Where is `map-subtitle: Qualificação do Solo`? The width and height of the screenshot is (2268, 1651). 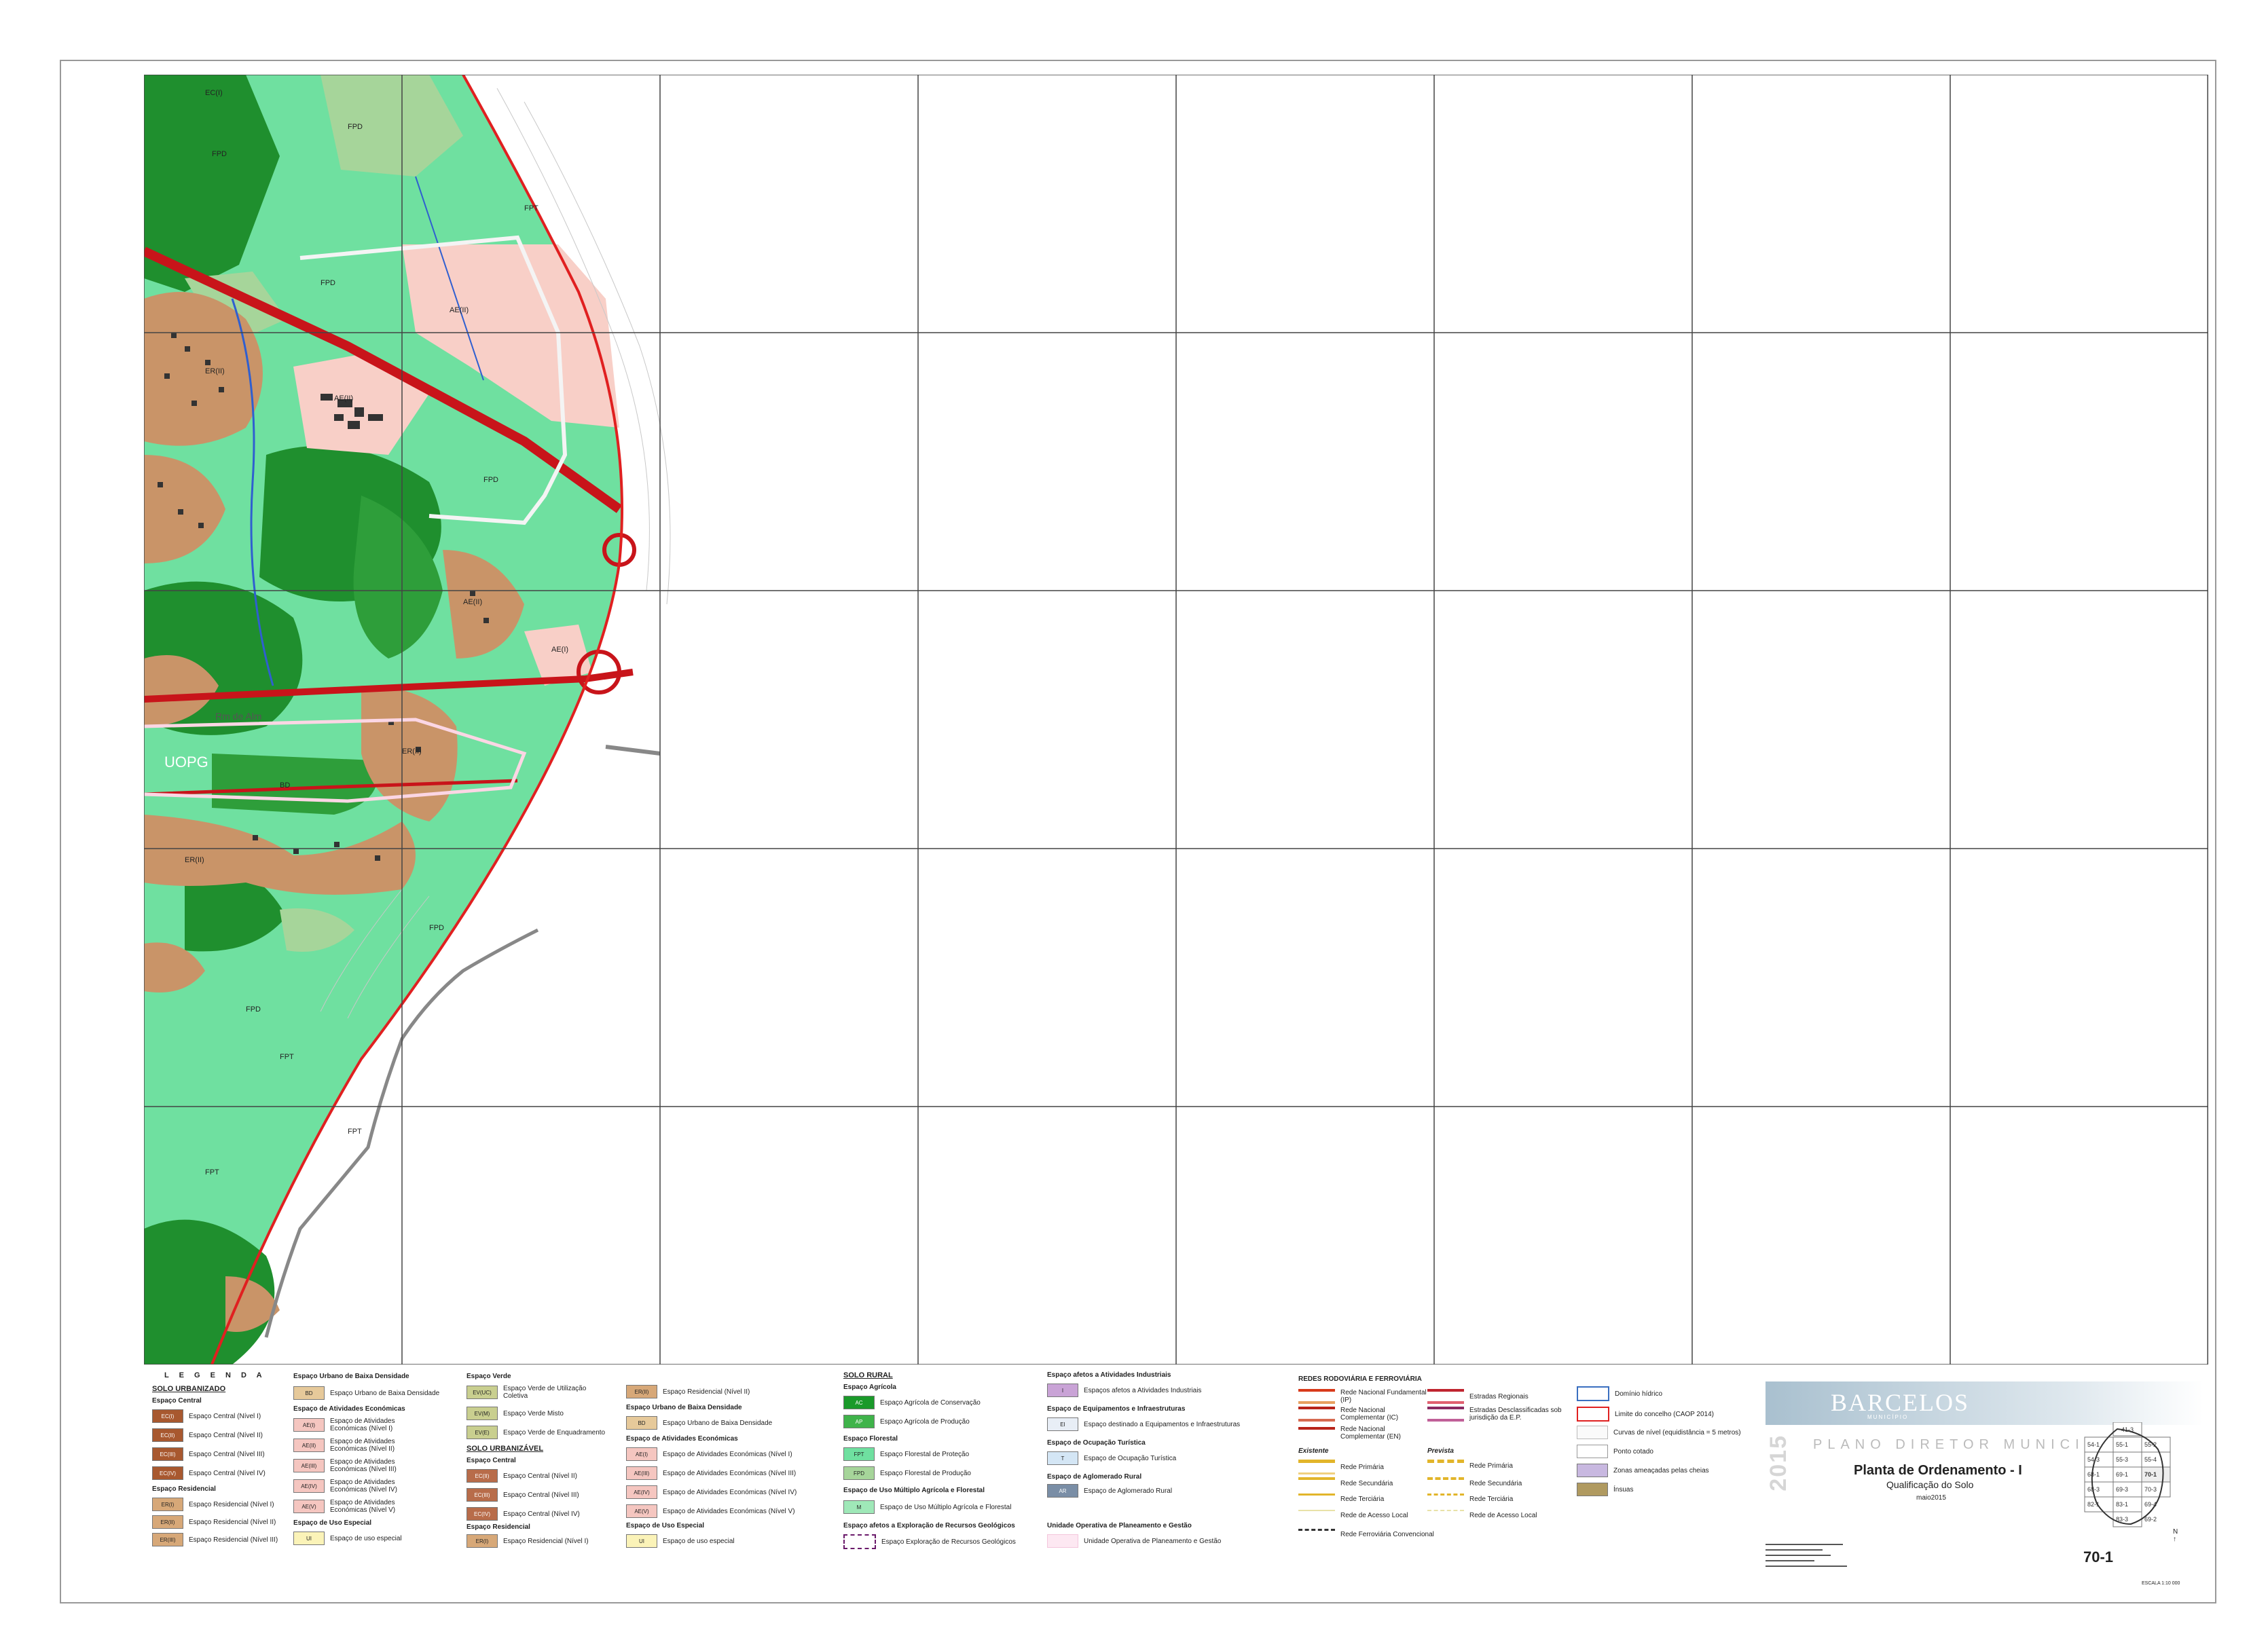 map-subtitle: Qualificação do Solo is located at coordinates (1930, 1484).